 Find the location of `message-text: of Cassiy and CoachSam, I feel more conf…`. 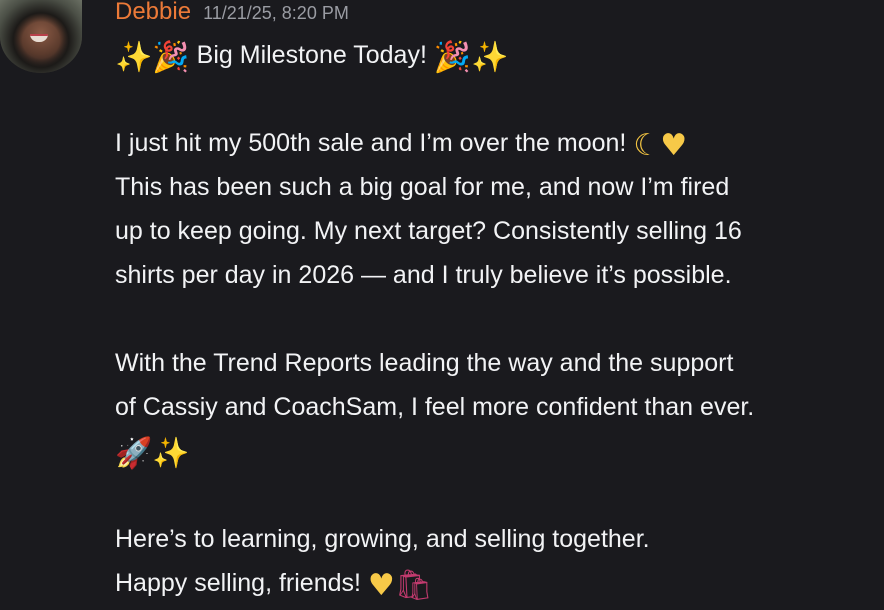

message-text: of Cassiy and CoachSam, I feel more conf… is located at coordinates (435, 407).